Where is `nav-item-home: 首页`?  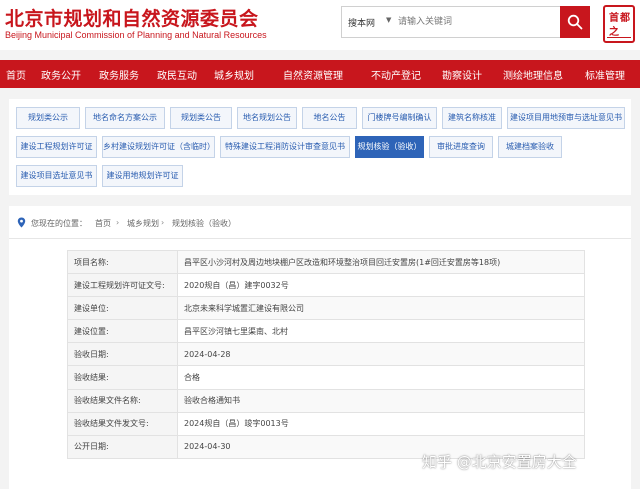
nav-item-home: 首页 is located at coordinates (16, 74).